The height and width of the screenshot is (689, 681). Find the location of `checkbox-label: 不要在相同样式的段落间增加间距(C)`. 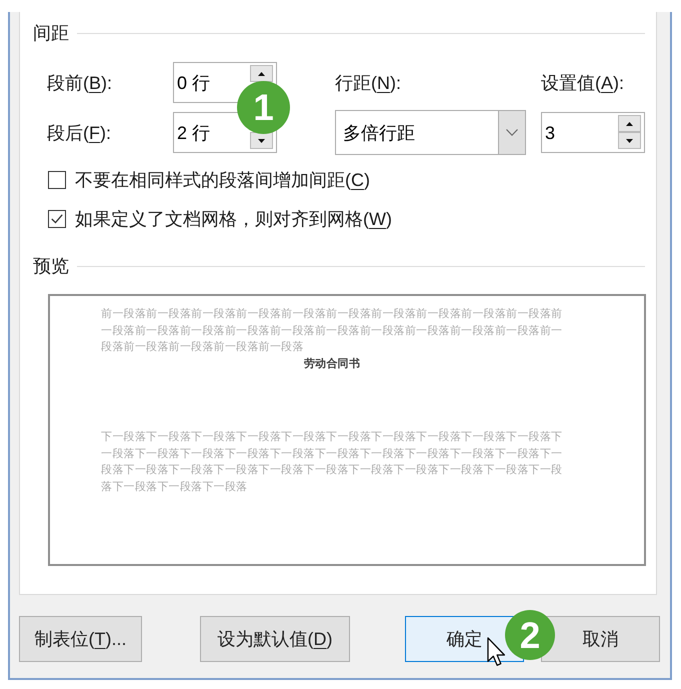

checkbox-label: 不要在相同样式的段落间增加间距(C) is located at coordinates (222, 180).